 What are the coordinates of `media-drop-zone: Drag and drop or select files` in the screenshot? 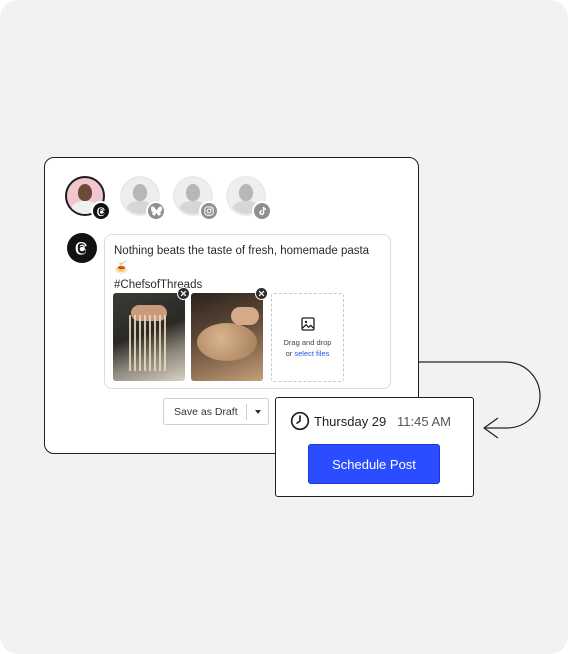 It's located at (307, 337).